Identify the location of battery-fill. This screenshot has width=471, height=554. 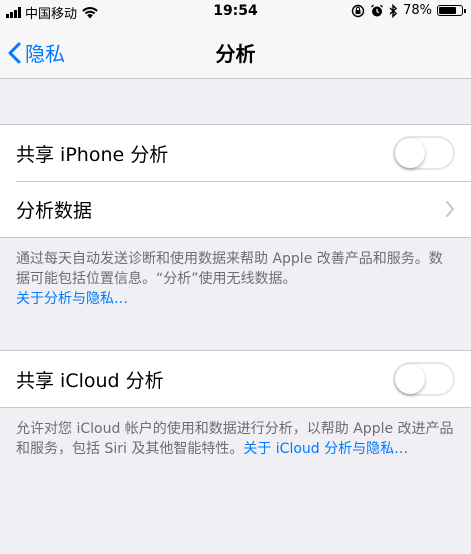
(448, 10).